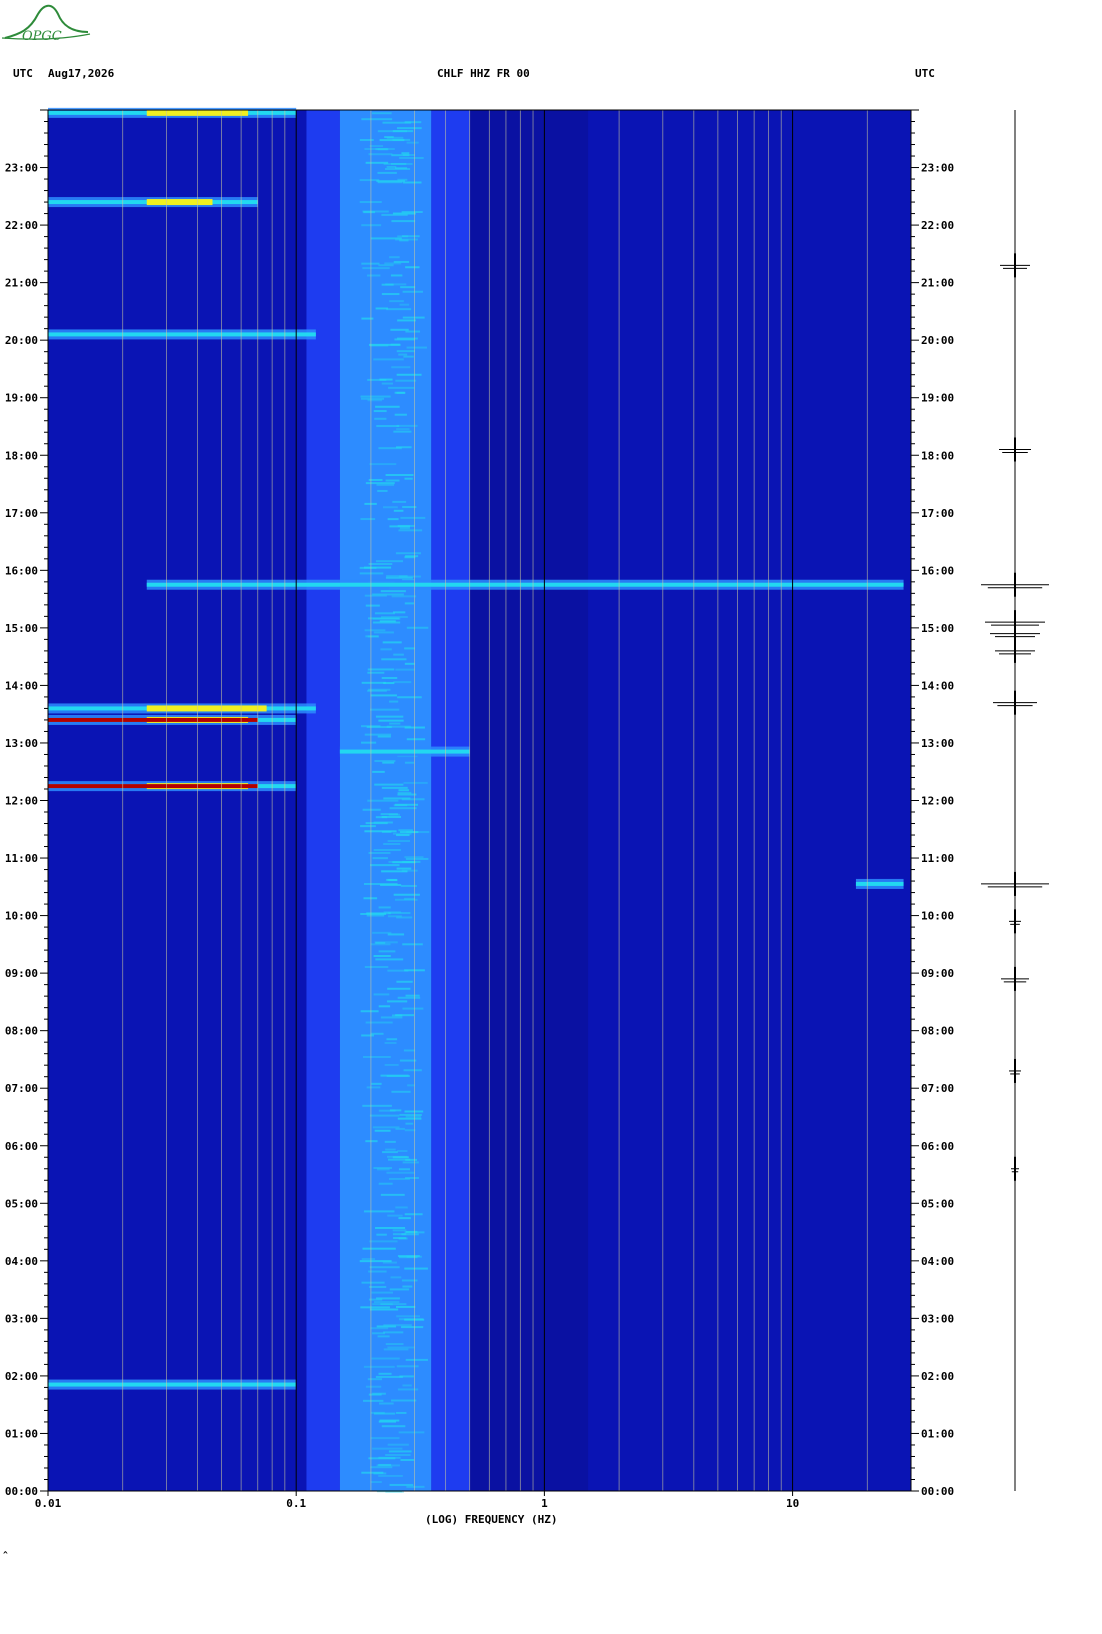 Image resolution: width=1102 pixels, height=1634 pixels. I want to click on x-axis-title: (LOG) FREQUENCY (HZ), so click(491, 1519).